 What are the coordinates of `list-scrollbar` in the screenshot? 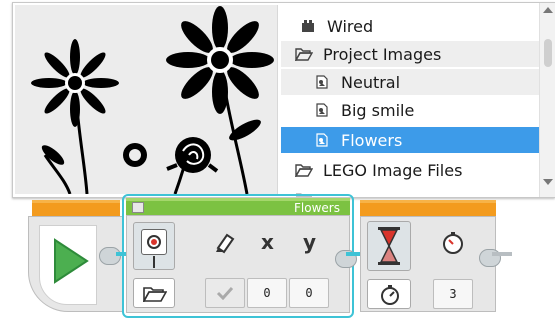 It's located at (547, 100).